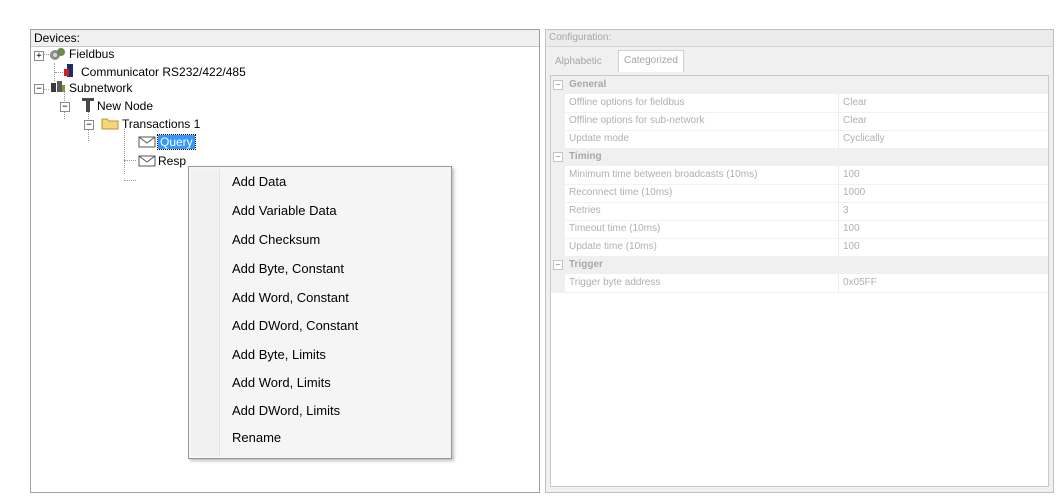 Image resolution: width=1061 pixels, height=501 pixels. Describe the element at coordinates (585, 156) in the screenshot. I see `category-label: Timing` at that location.